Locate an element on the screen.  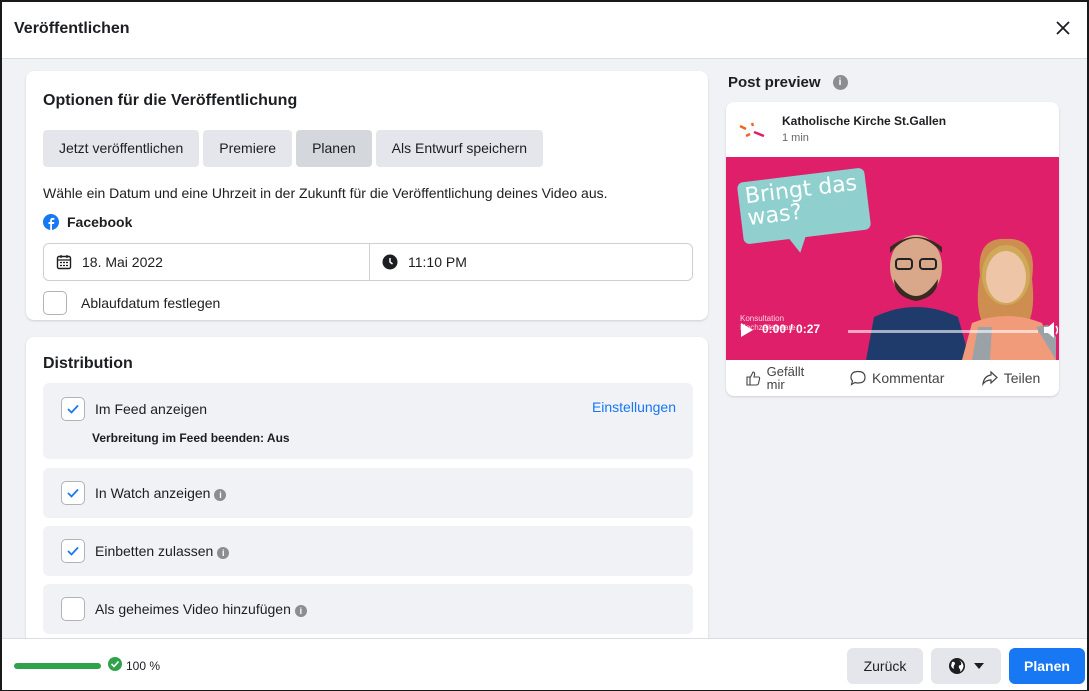
video-progress-track is located at coordinates (943, 331).